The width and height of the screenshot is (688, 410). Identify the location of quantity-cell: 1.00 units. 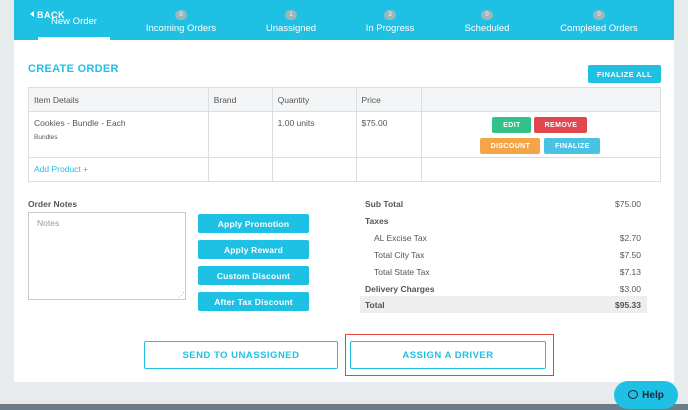
(314, 134).